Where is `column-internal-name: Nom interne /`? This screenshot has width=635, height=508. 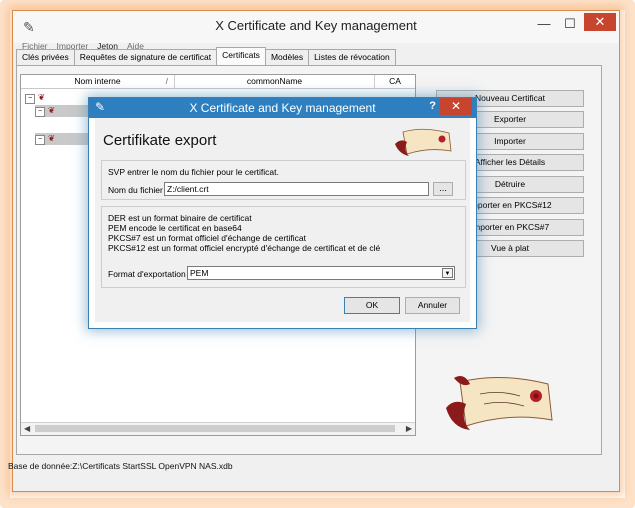
column-internal-name: Nom interne / is located at coordinates (98, 81).